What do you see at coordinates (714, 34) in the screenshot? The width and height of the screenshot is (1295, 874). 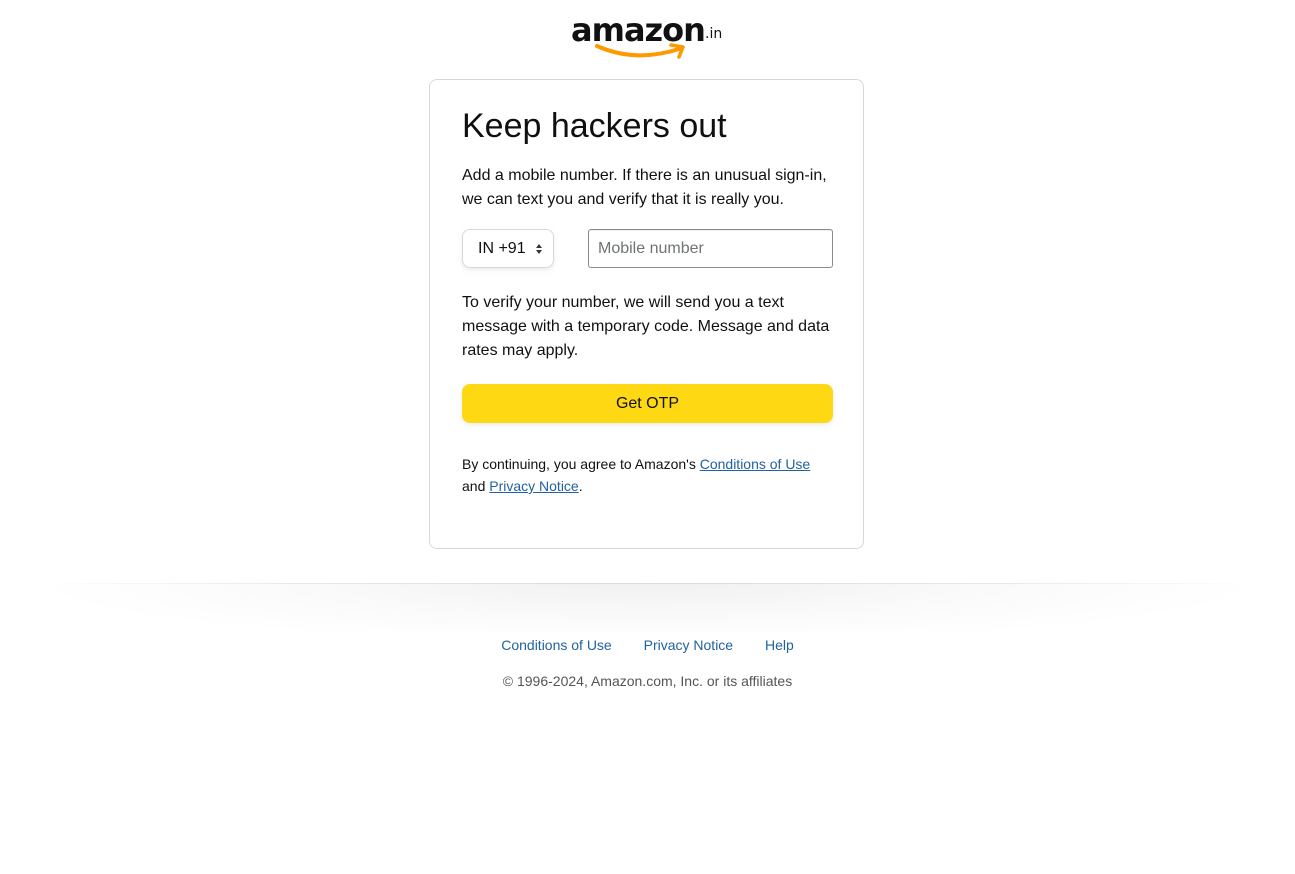 I see `logo-suffix: .in` at bounding box center [714, 34].